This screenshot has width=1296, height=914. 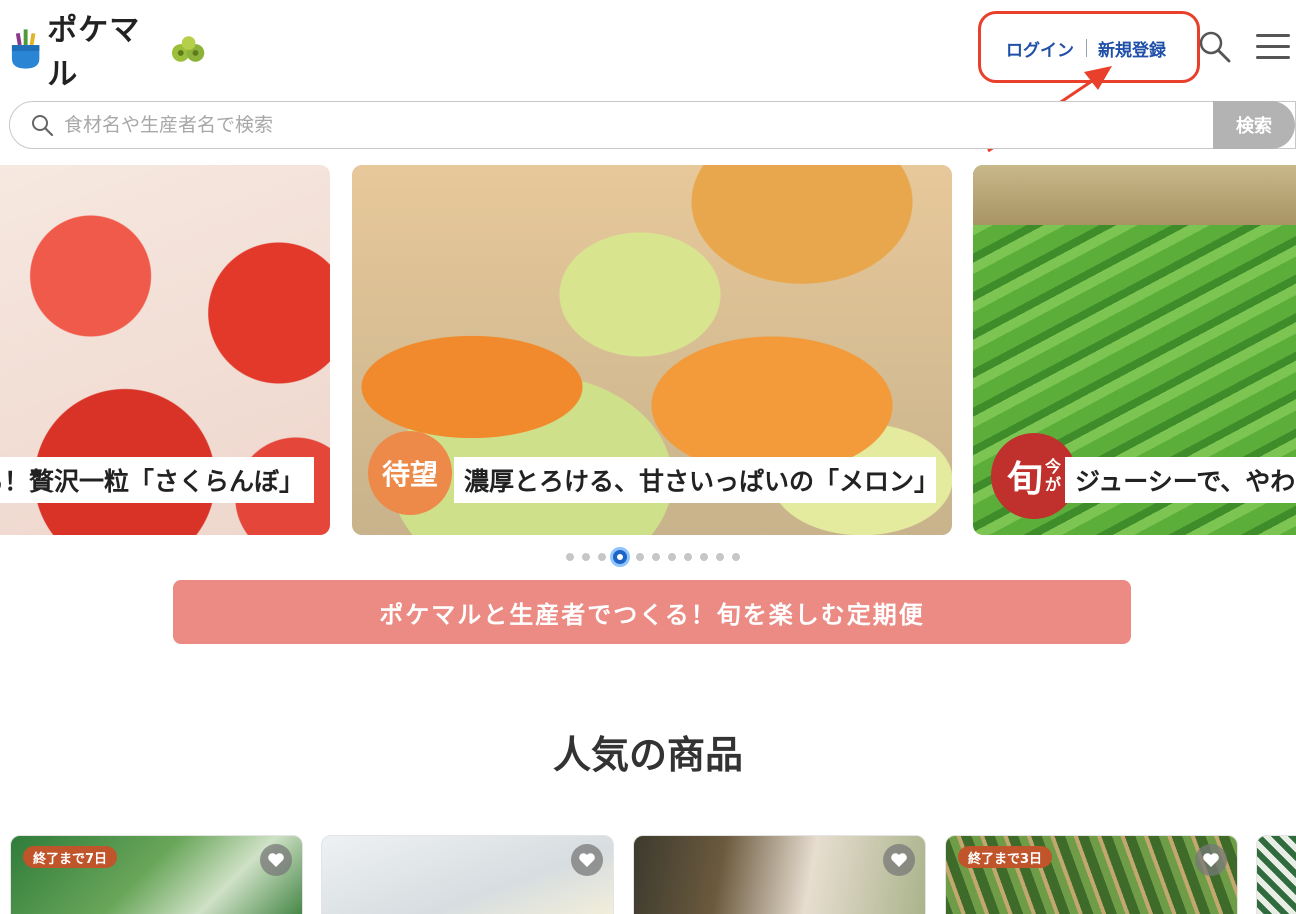 I want to click on auth-links: ログイン 新規登録, so click(x=1086, y=48).